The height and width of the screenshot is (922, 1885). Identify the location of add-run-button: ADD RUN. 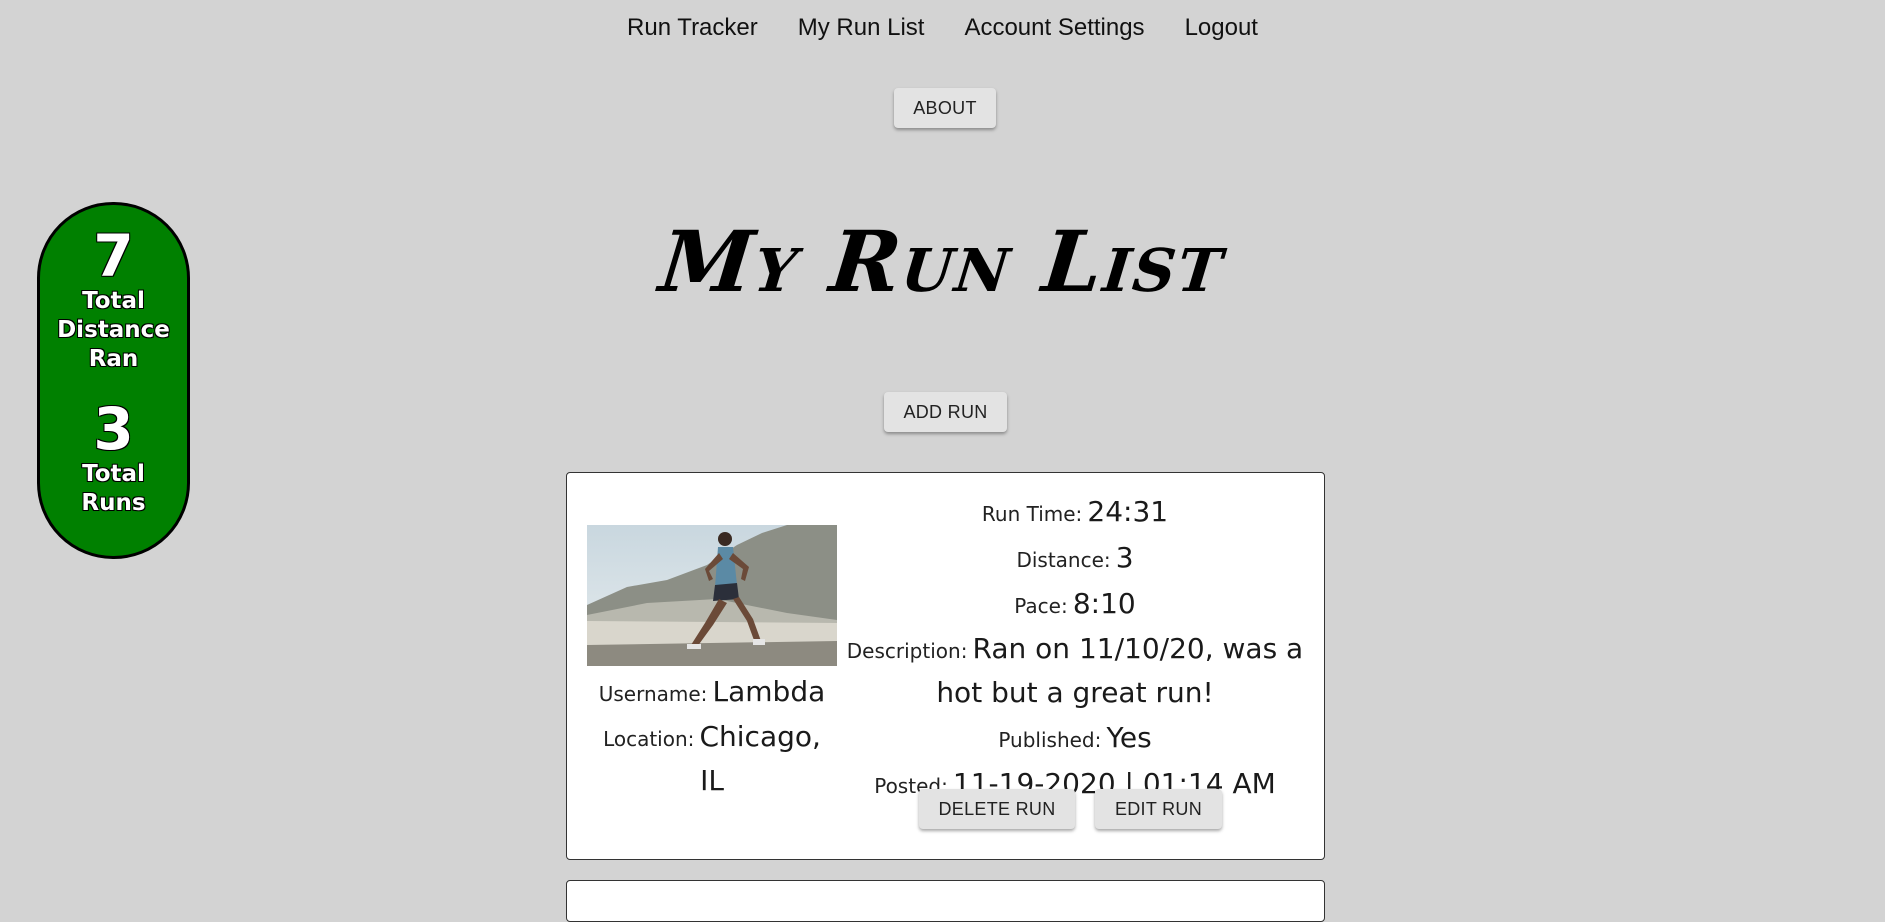
(945, 412).